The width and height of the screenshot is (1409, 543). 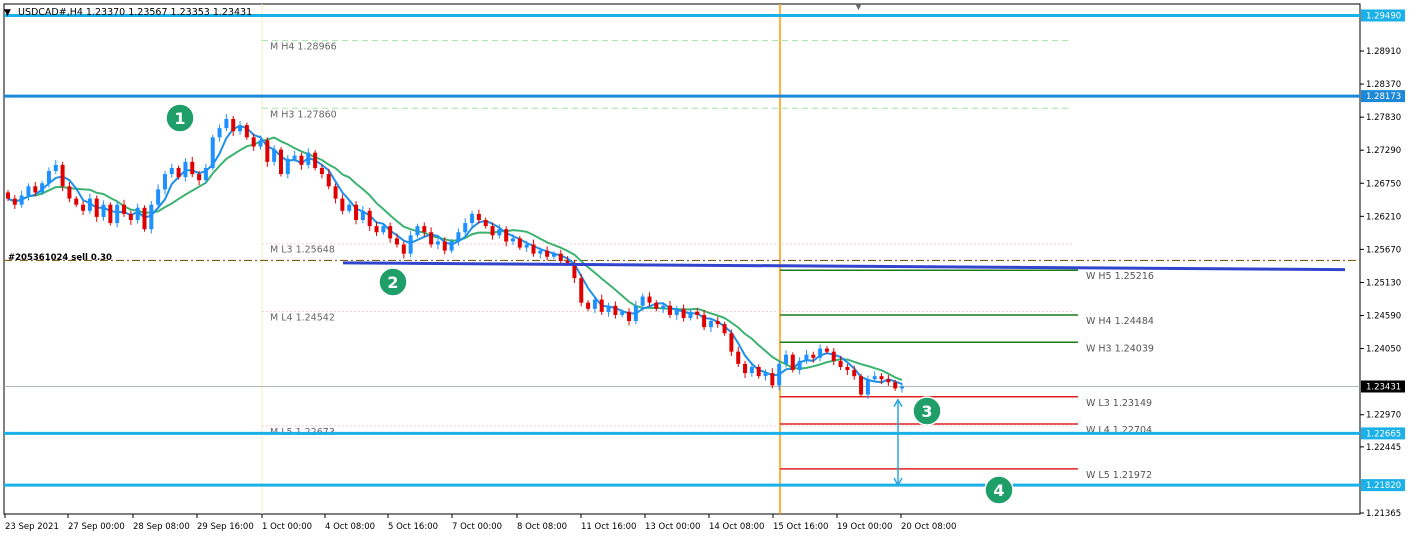 What do you see at coordinates (864, 527) in the screenshot?
I see `x-tick-label: 19 Oct 00:00` at bounding box center [864, 527].